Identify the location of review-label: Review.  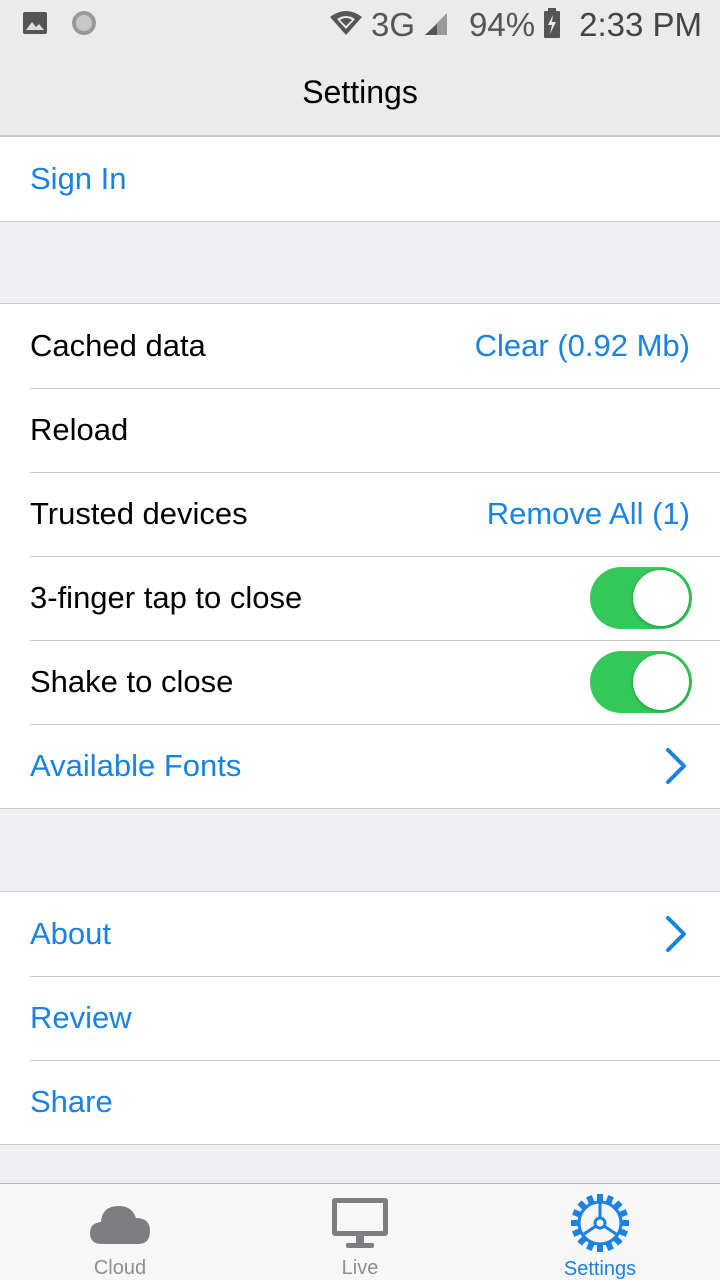
(81, 1017).